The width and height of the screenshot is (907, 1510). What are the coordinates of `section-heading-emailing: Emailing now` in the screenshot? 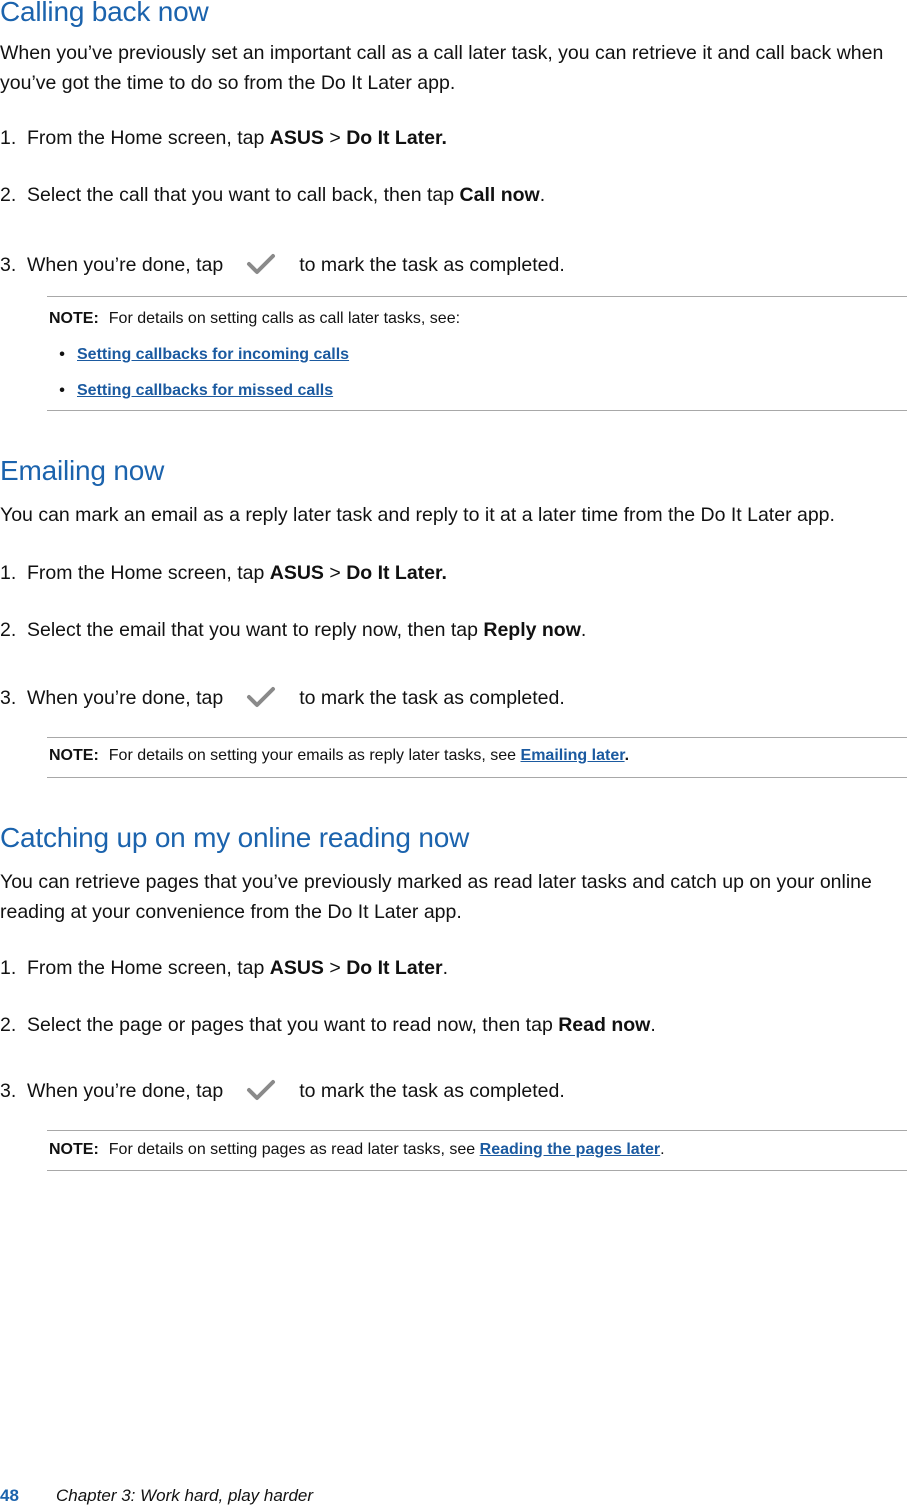 It's located at (82, 470).